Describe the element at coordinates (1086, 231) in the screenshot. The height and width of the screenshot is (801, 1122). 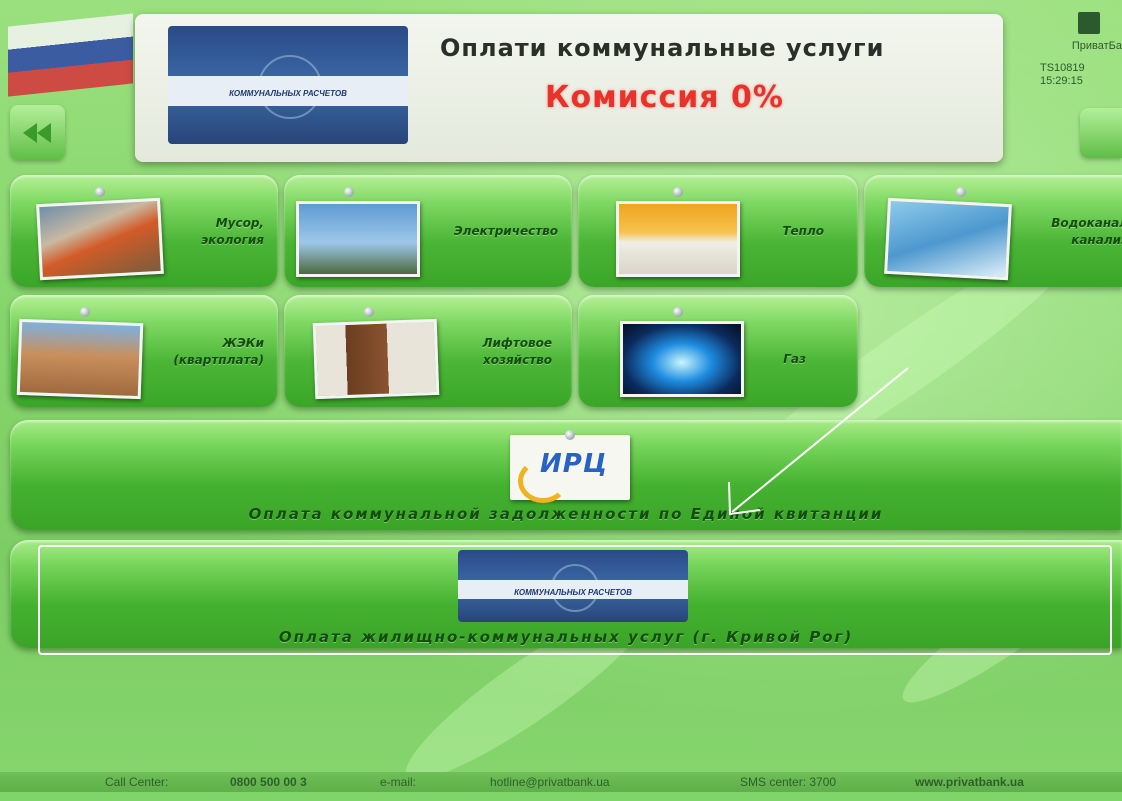
I see `service-label: Водоканал канализ` at that location.